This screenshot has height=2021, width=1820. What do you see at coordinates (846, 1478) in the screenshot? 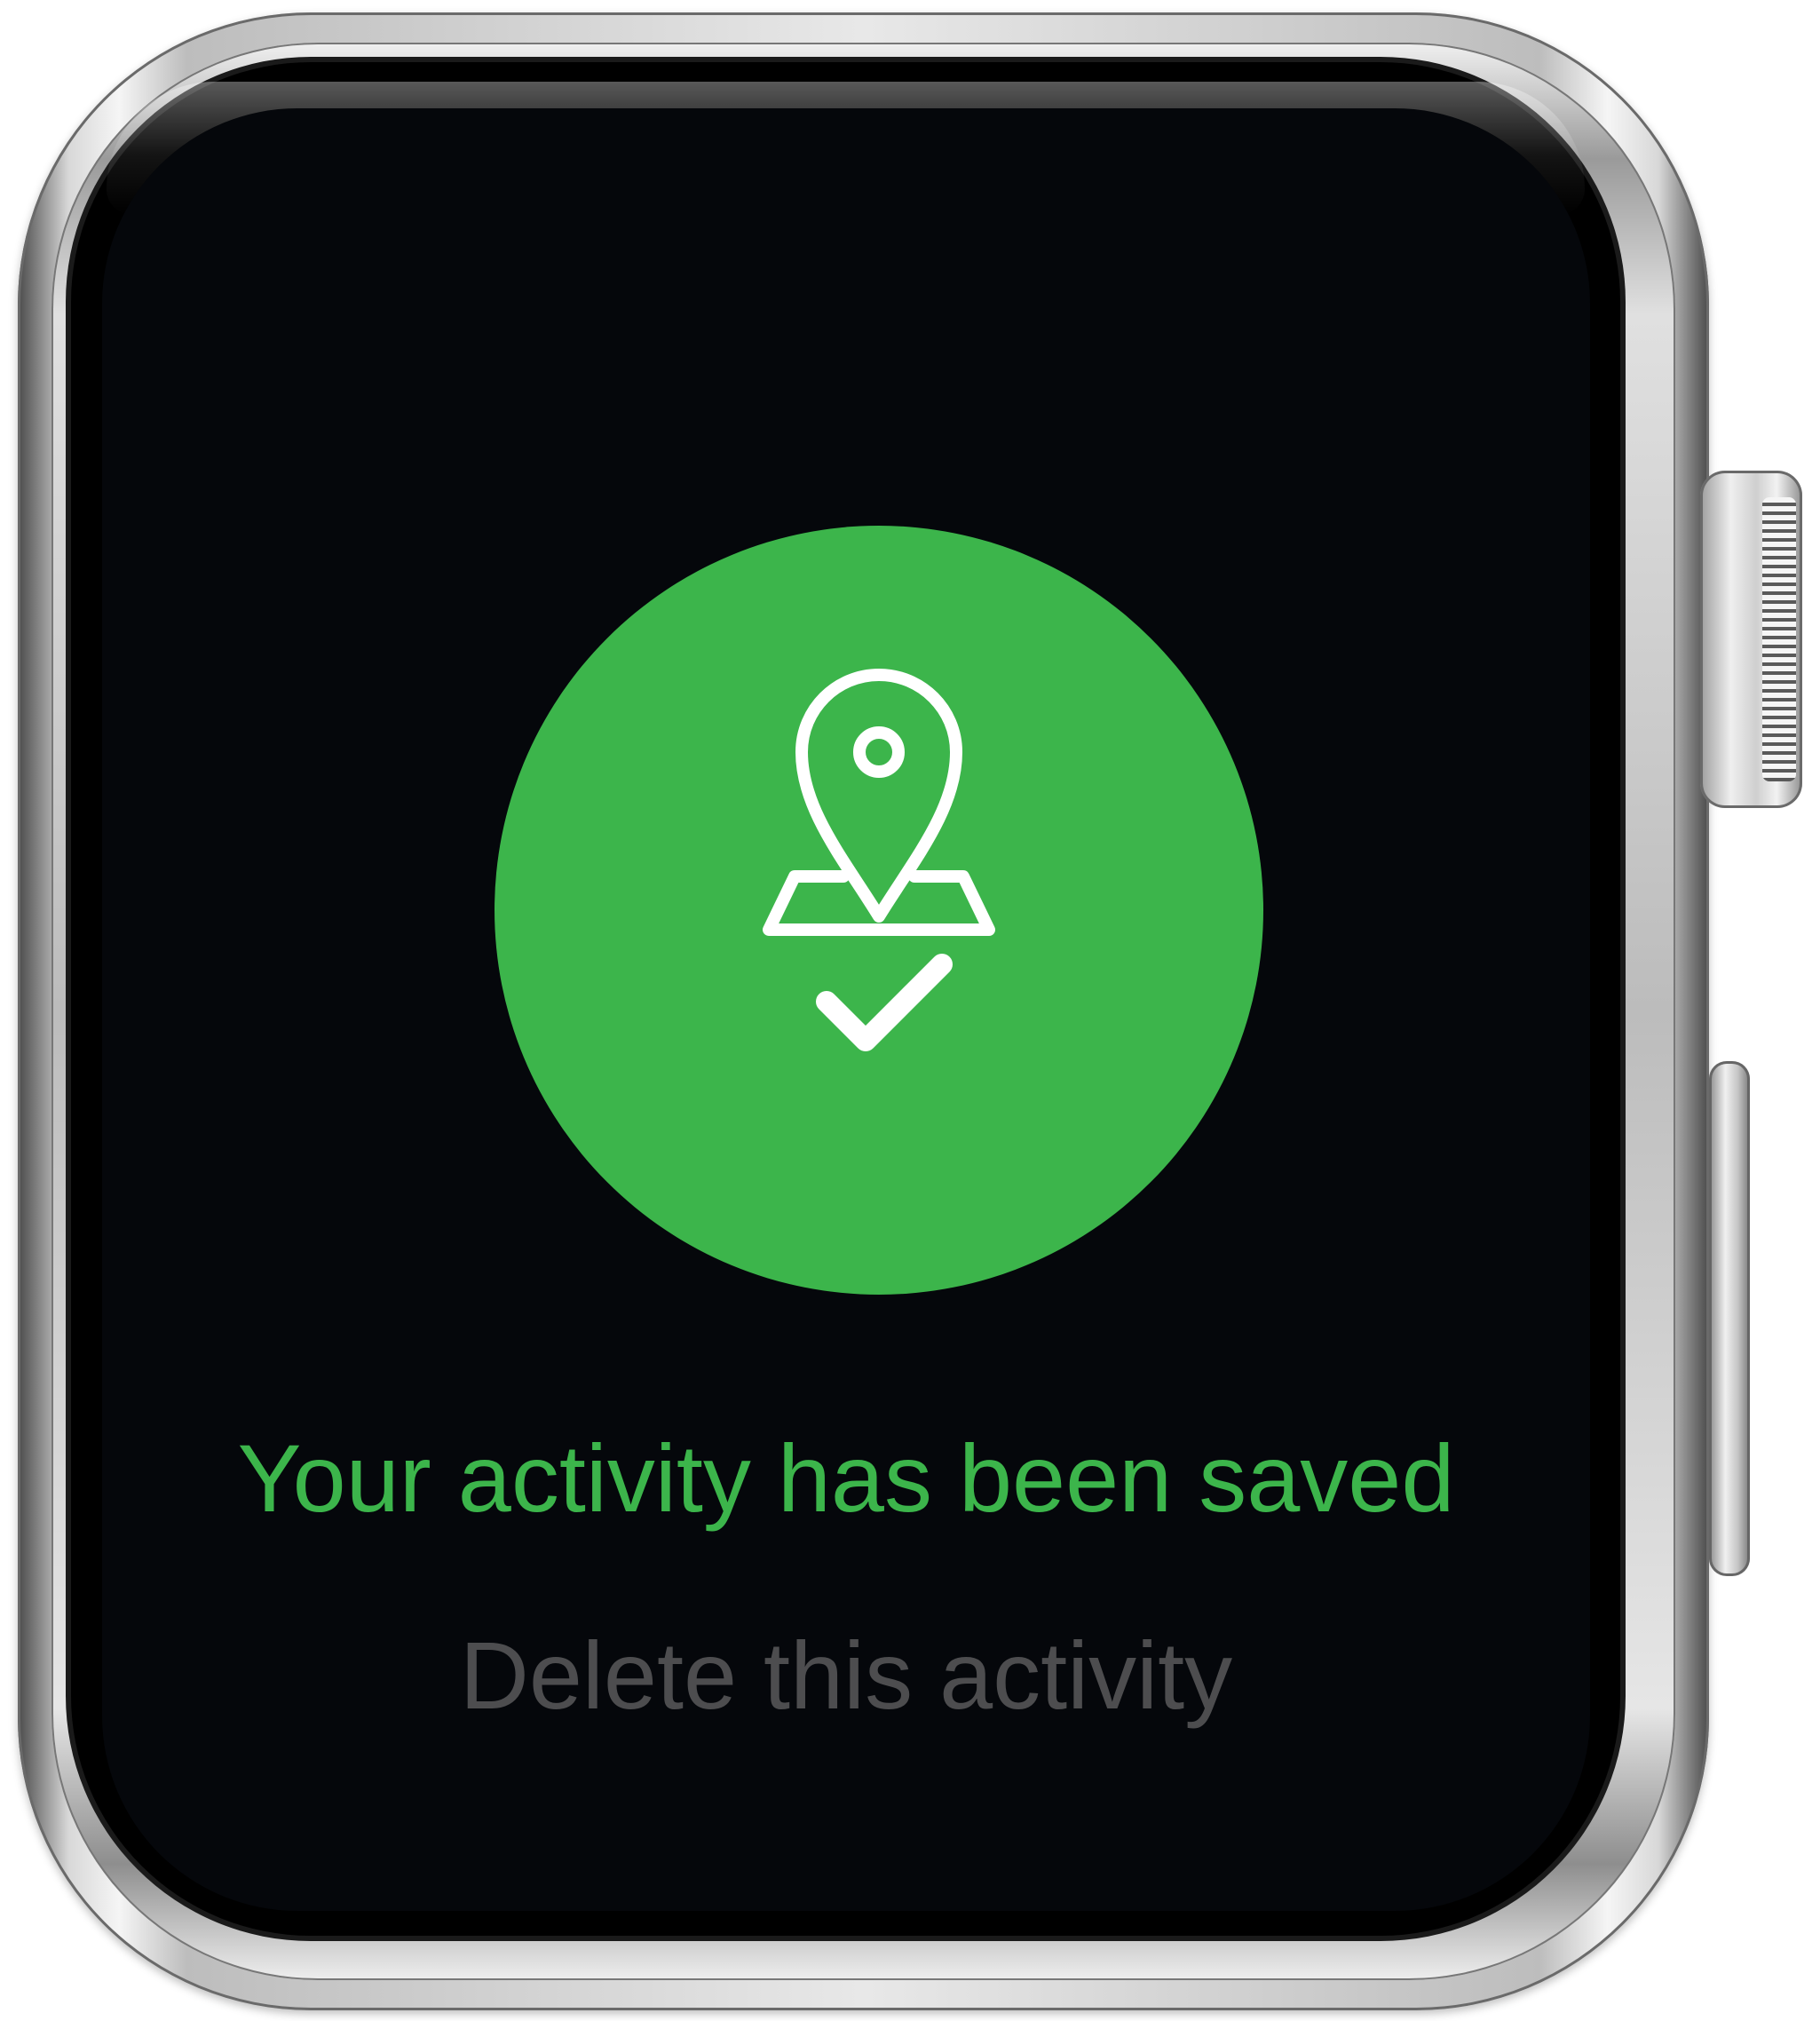
I see `activity-saved-message: Your activity has been saved` at bounding box center [846, 1478].